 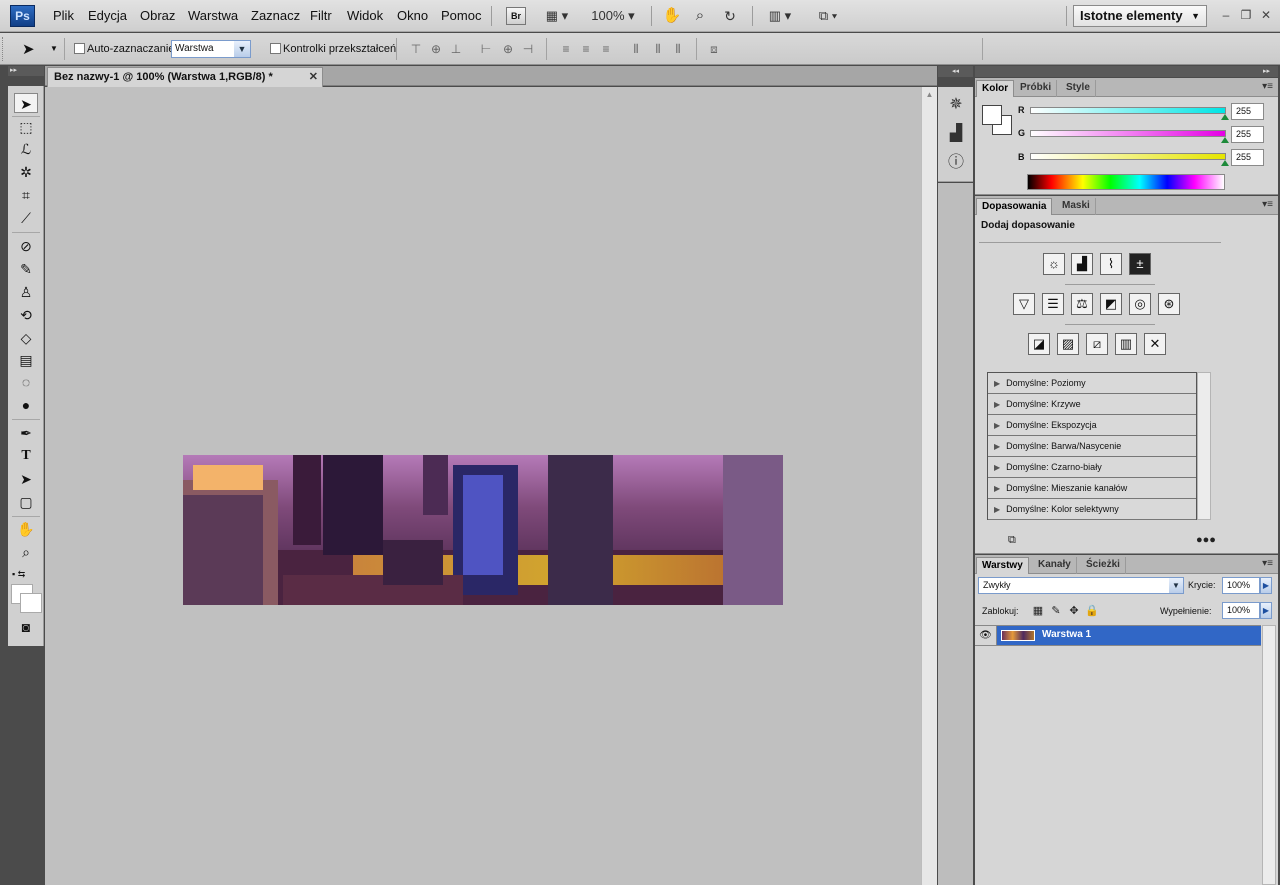 What do you see at coordinates (1039, 344) in the screenshot?
I see `invert-icon: ◪` at bounding box center [1039, 344].